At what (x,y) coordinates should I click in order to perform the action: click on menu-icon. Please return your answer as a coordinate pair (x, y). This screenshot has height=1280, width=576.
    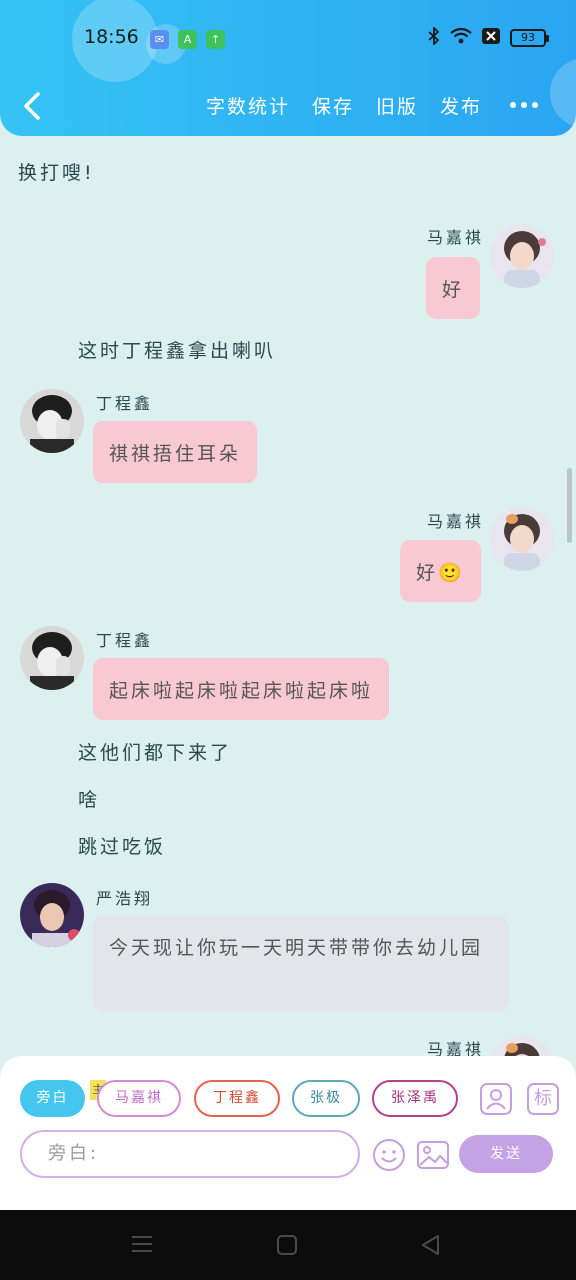
    Looking at the image, I should click on (142, 1246).